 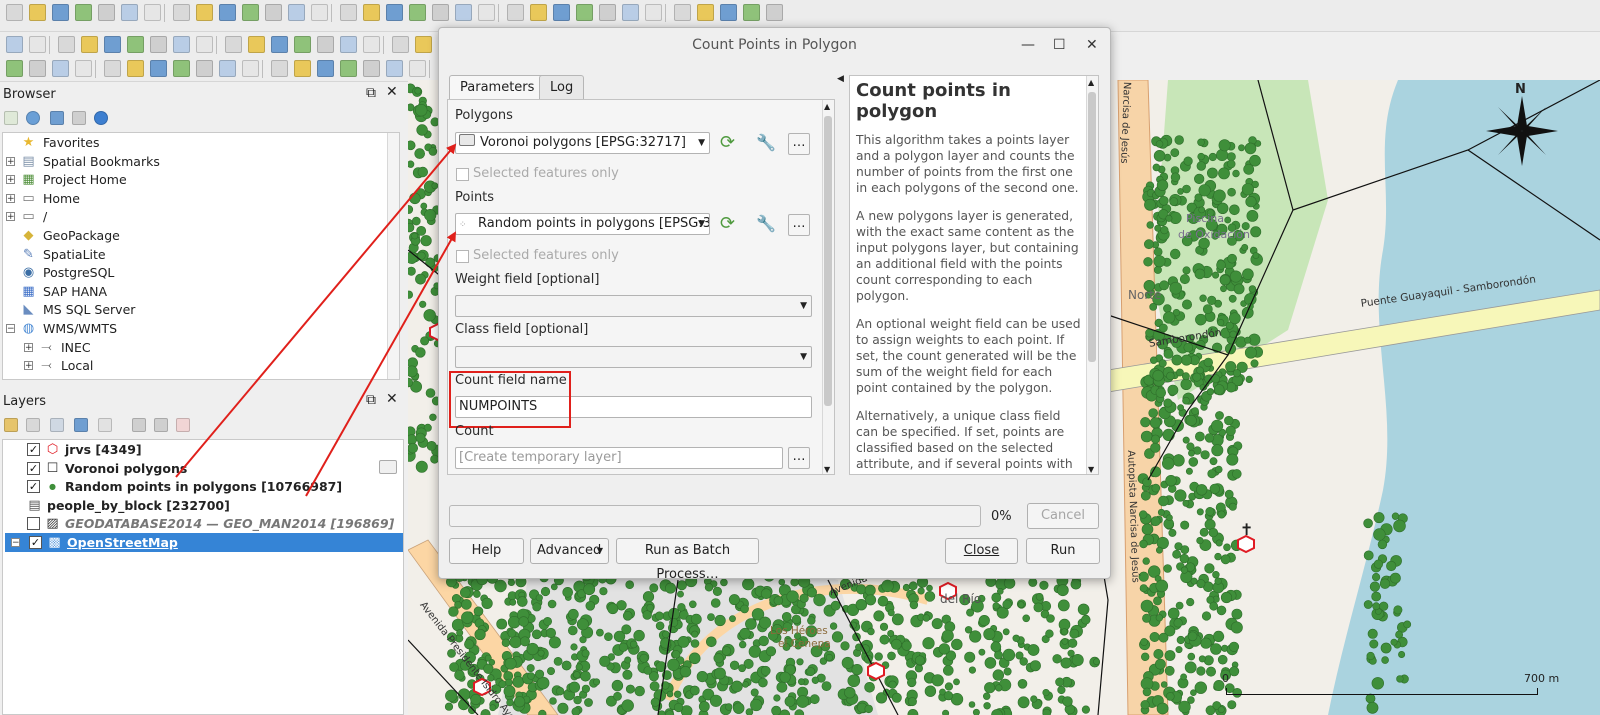 What do you see at coordinates (1063, 551) in the screenshot?
I see `run-button: Run` at bounding box center [1063, 551].